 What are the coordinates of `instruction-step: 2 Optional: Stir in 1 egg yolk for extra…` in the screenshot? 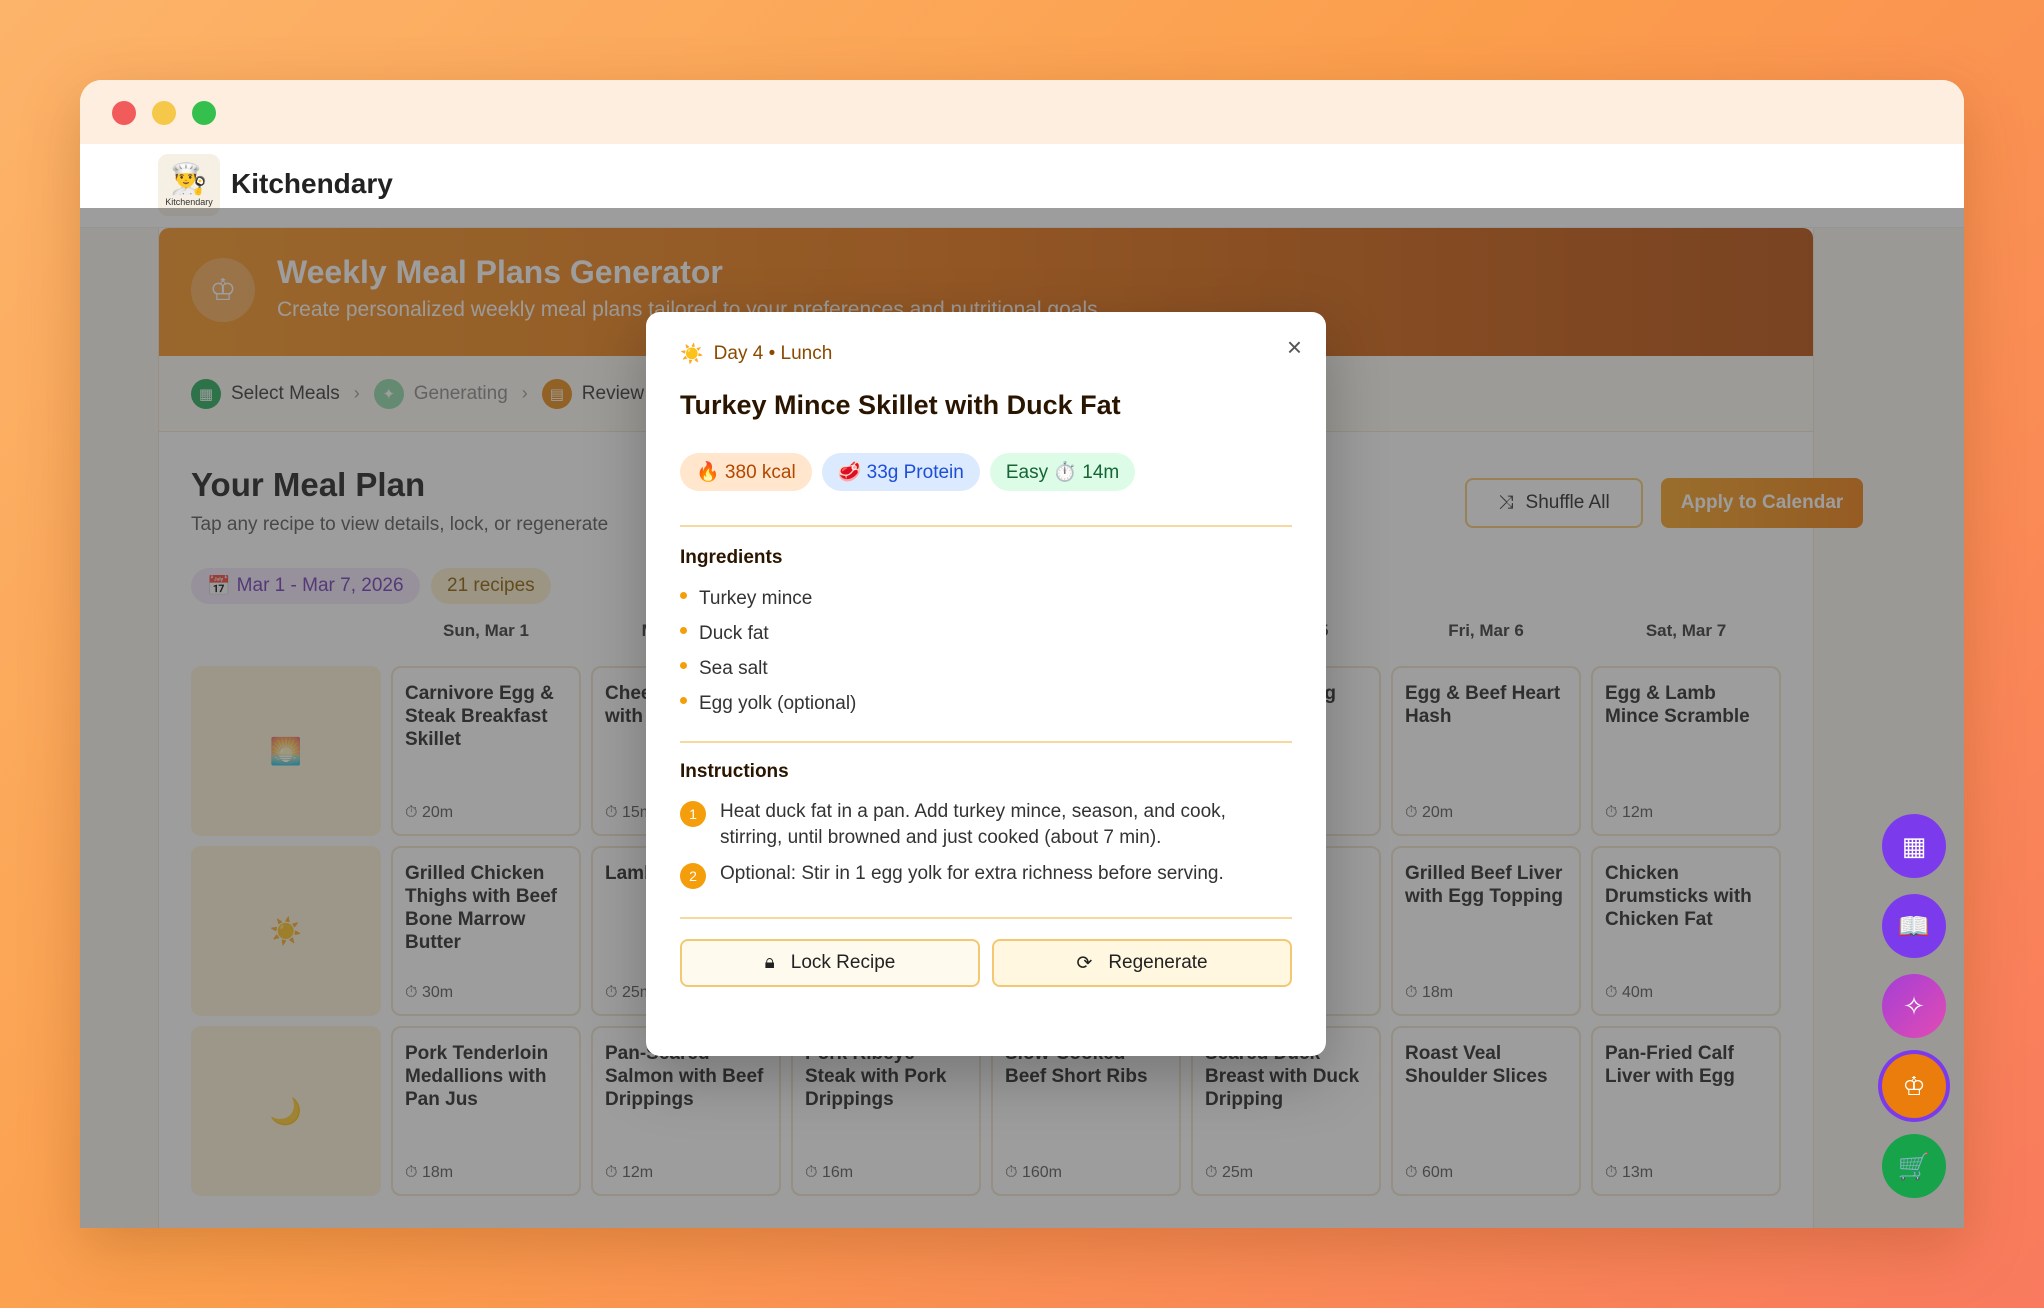 It's located at (986, 875).